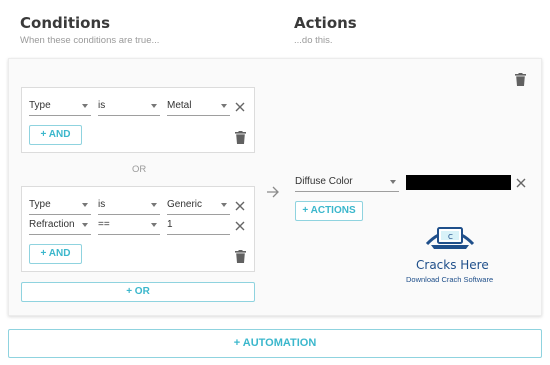 The height and width of the screenshot is (365, 550). Describe the element at coordinates (273, 192) in the screenshot. I see `arrow-right-icon` at that location.